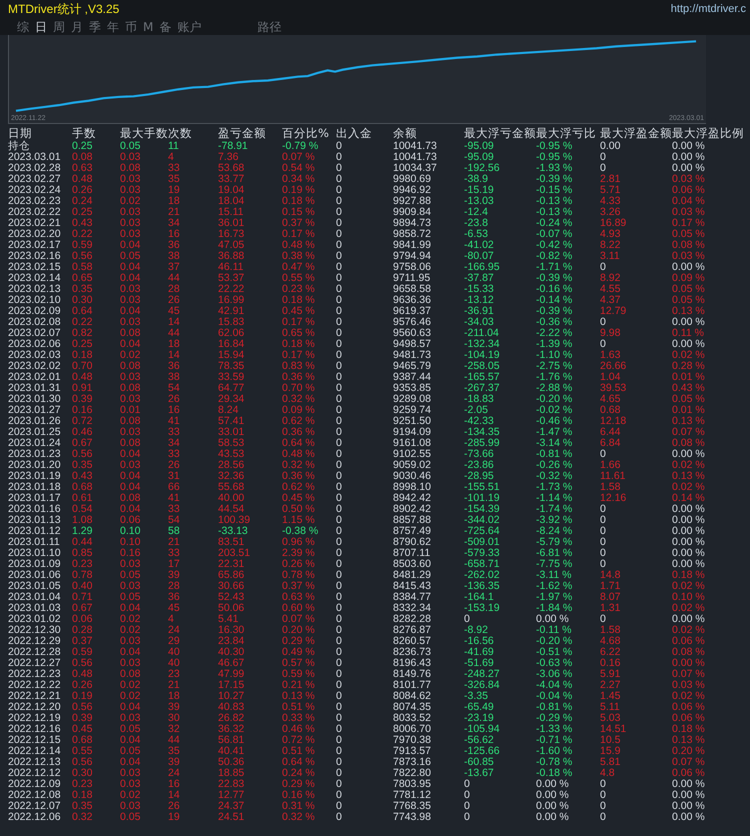 Image resolution: width=750 pixels, height=836 pixels. Describe the element at coordinates (231, 201) in the screenshot. I see `table-cell: 18.04` at that location.